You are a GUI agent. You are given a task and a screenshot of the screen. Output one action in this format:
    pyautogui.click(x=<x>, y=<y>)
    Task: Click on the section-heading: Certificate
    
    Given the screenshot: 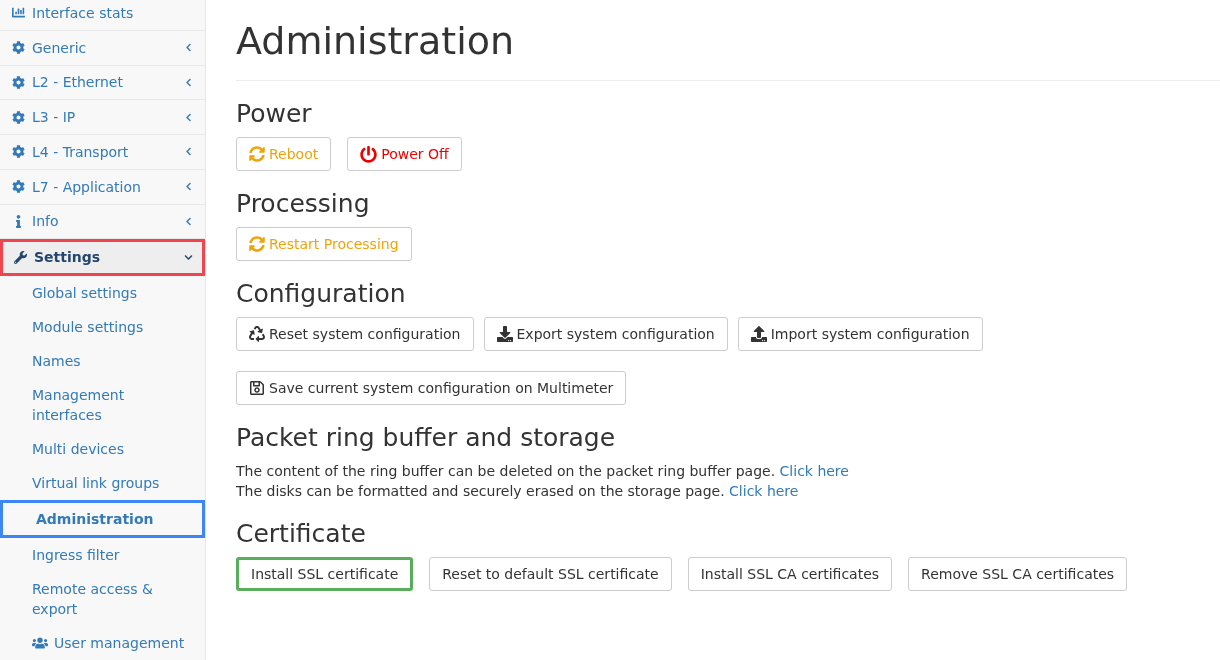 What is the action you would take?
    pyautogui.click(x=301, y=534)
    